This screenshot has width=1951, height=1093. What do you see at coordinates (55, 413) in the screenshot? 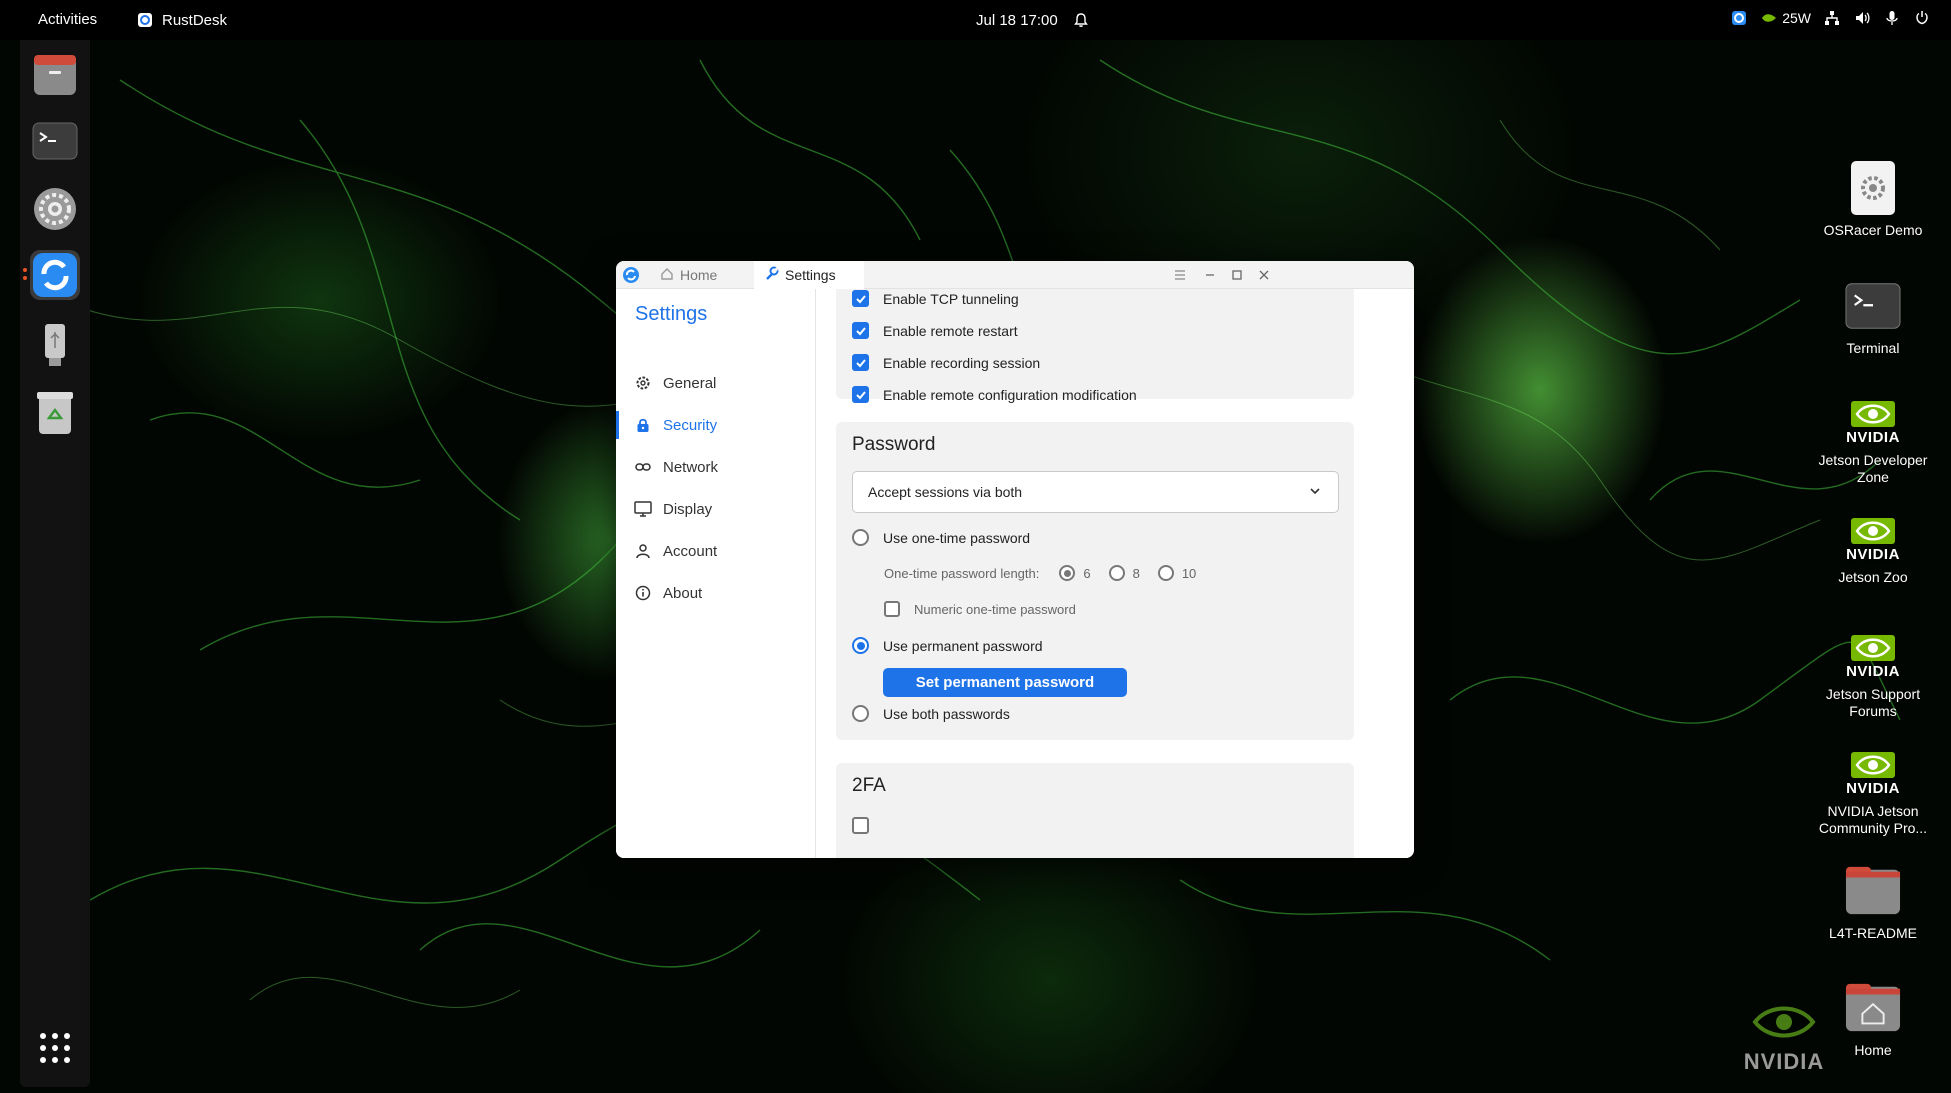
I see `trash-icon` at bounding box center [55, 413].